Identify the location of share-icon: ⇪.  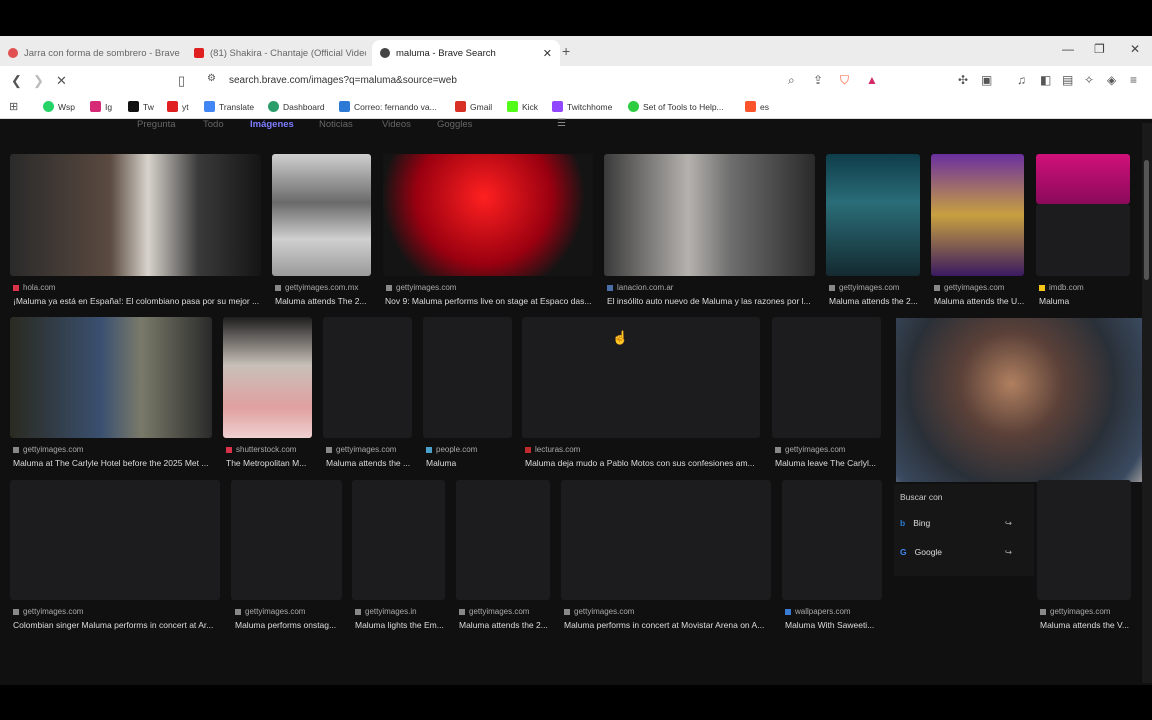
(818, 80).